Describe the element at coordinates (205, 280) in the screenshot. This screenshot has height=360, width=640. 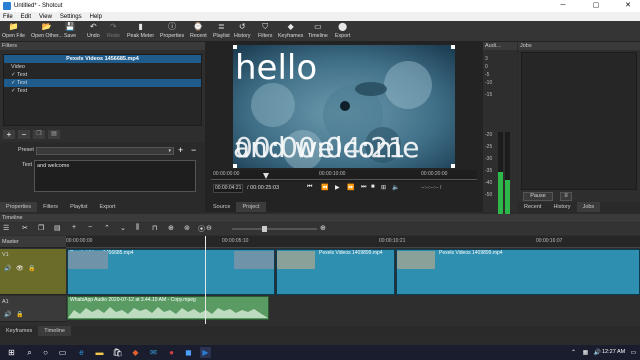
I see `timeline-playhead` at that location.